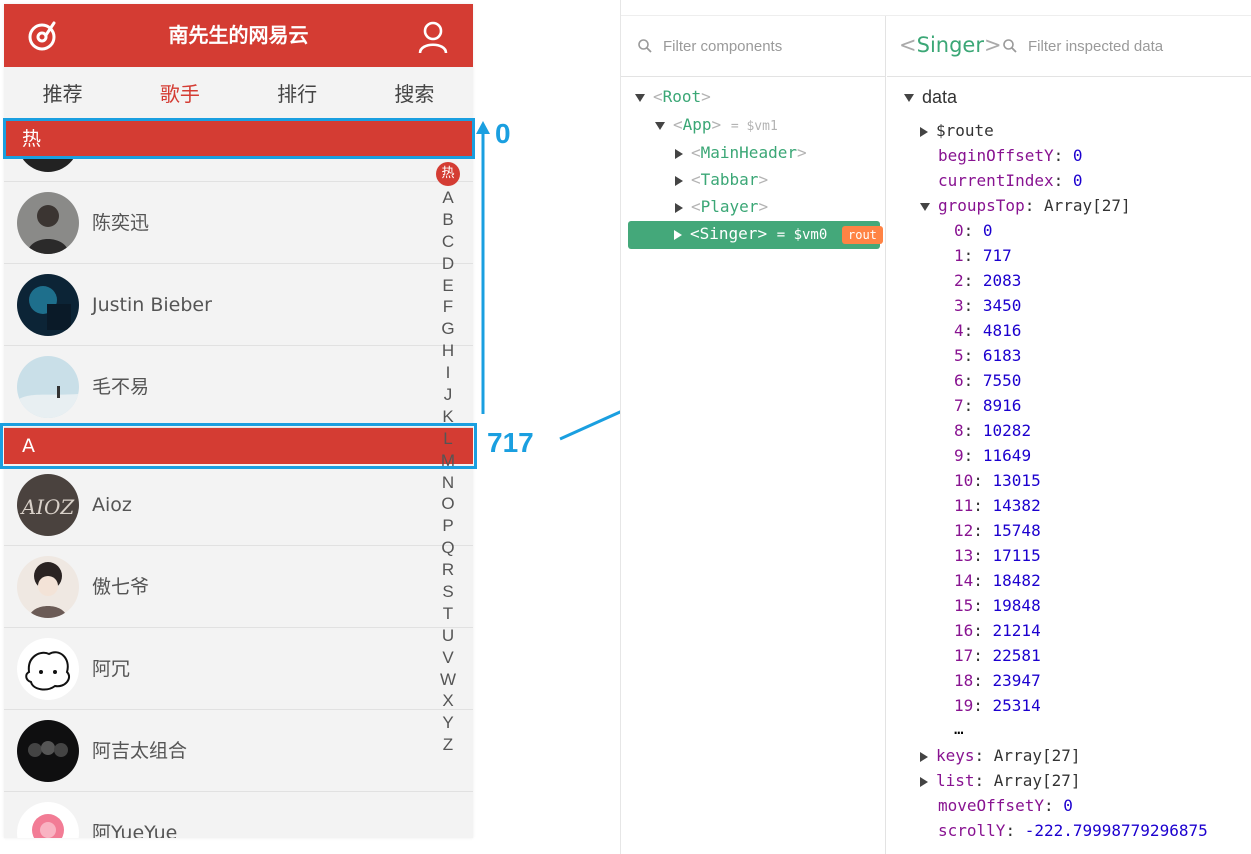  Describe the element at coordinates (448, 592) in the screenshot. I see `shortcut-letter: S` at that location.